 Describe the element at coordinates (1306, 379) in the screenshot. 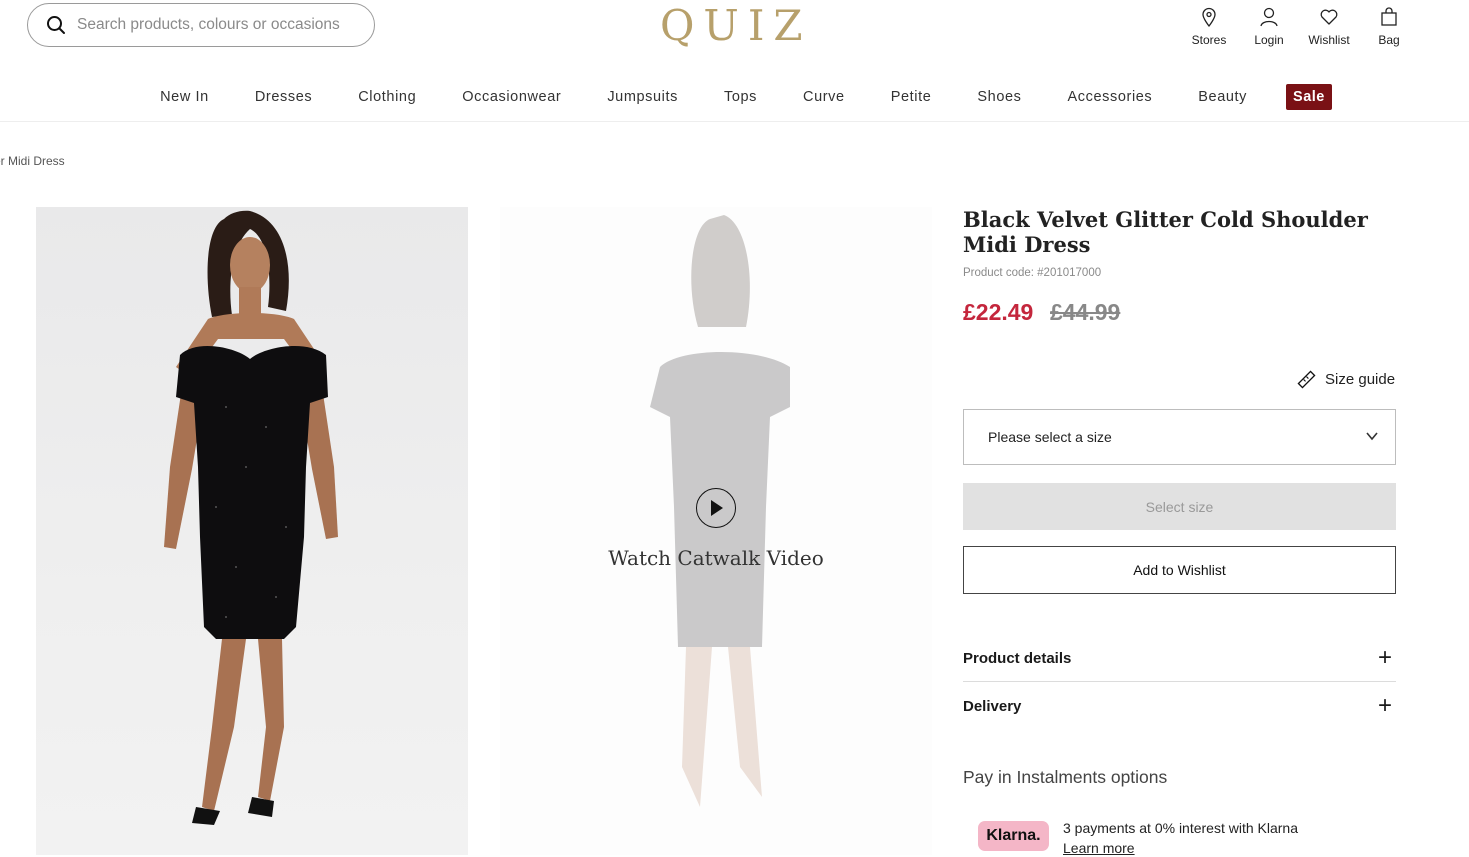

I see `ruler-icon` at that location.